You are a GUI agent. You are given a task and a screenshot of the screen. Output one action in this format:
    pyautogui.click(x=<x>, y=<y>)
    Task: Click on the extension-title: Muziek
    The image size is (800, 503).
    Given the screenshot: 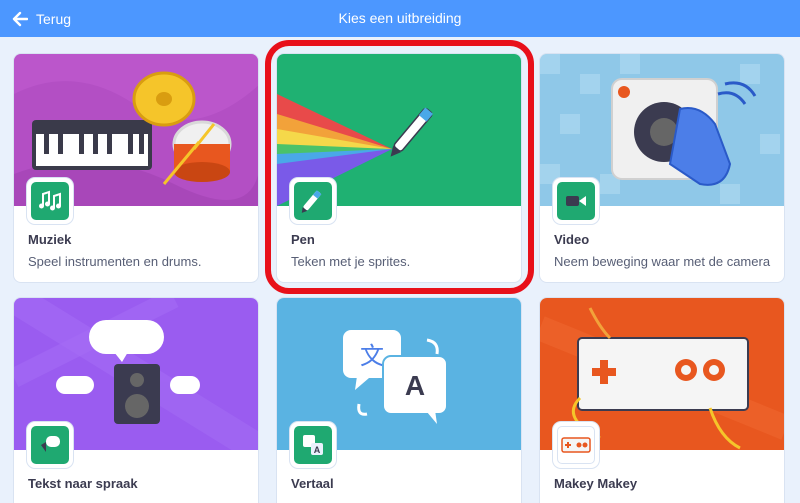 What is the action you would take?
    pyautogui.click(x=50, y=239)
    